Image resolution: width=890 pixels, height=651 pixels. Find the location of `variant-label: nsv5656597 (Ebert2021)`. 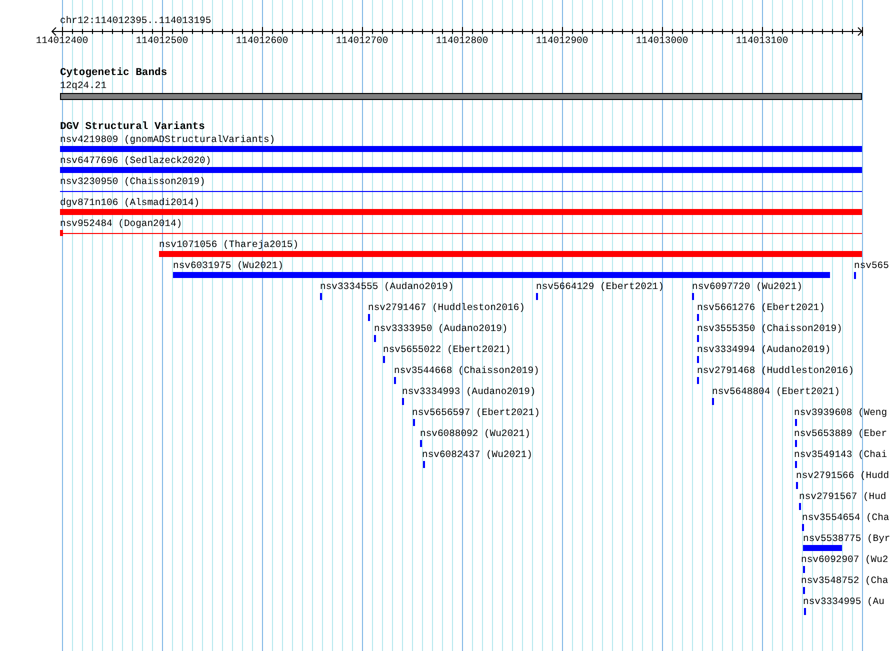

variant-label: nsv5656597 (Ebert2021) is located at coordinates (476, 413).